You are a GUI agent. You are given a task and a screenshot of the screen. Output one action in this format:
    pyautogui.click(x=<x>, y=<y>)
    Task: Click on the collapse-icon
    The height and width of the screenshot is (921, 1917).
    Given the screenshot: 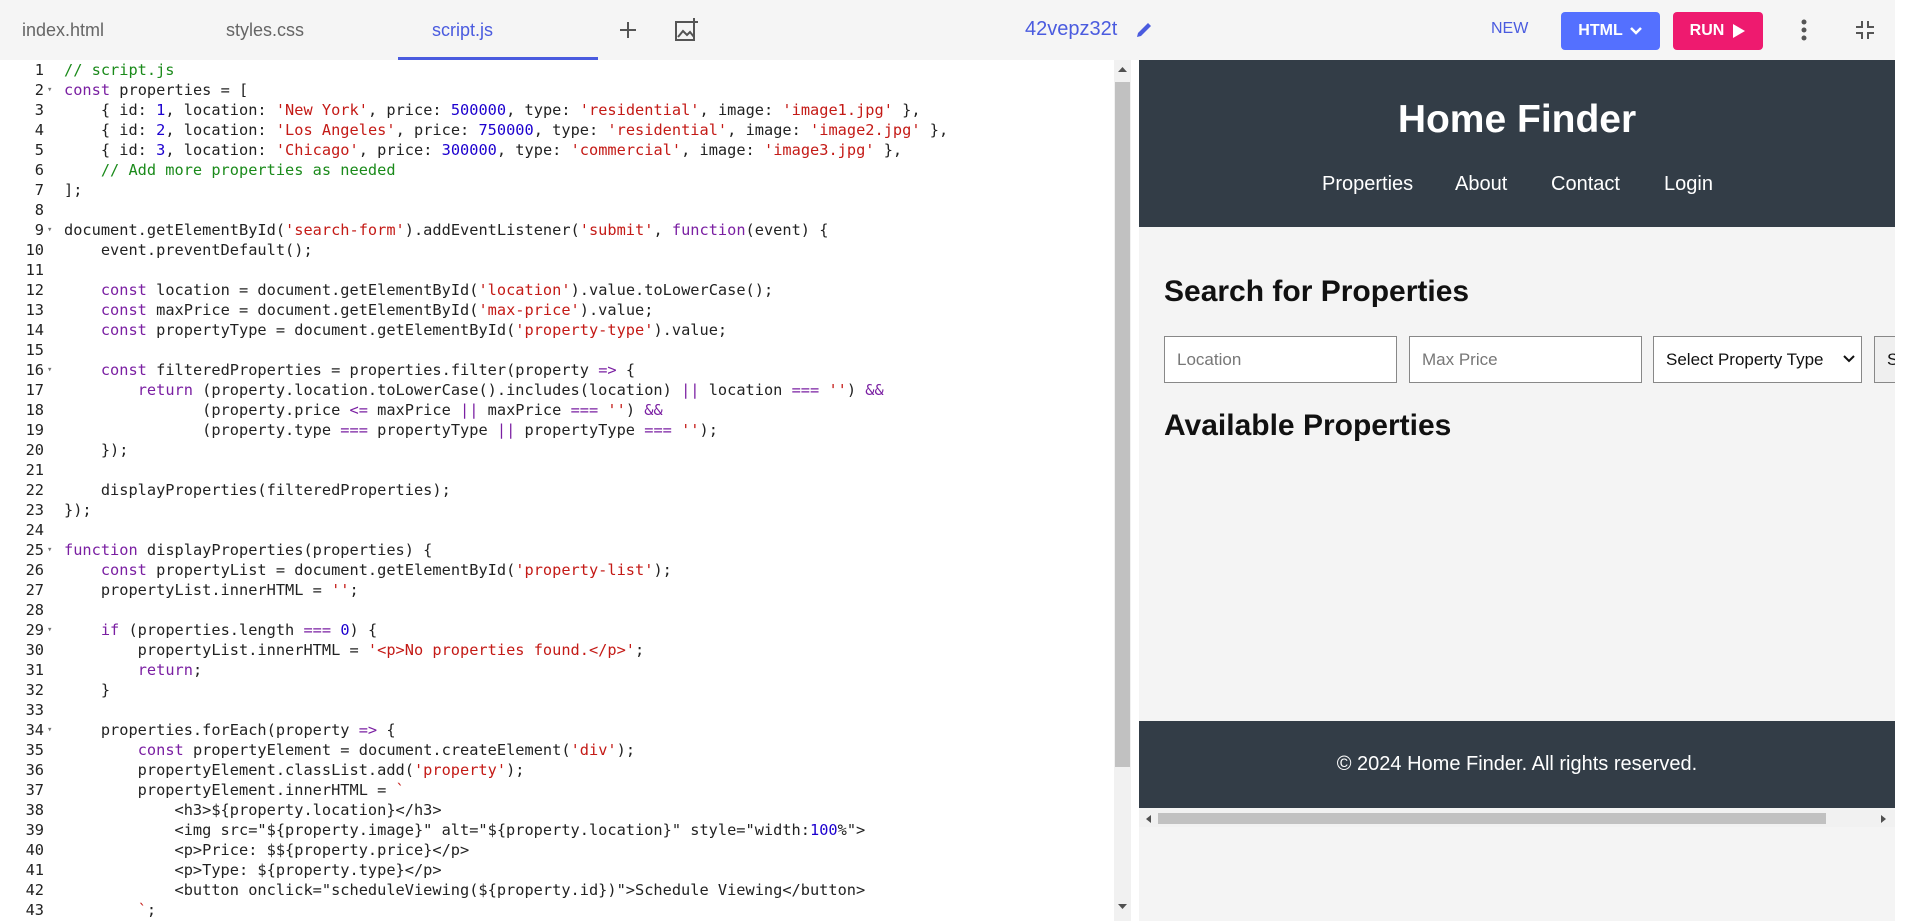 What is the action you would take?
    pyautogui.click(x=1865, y=30)
    